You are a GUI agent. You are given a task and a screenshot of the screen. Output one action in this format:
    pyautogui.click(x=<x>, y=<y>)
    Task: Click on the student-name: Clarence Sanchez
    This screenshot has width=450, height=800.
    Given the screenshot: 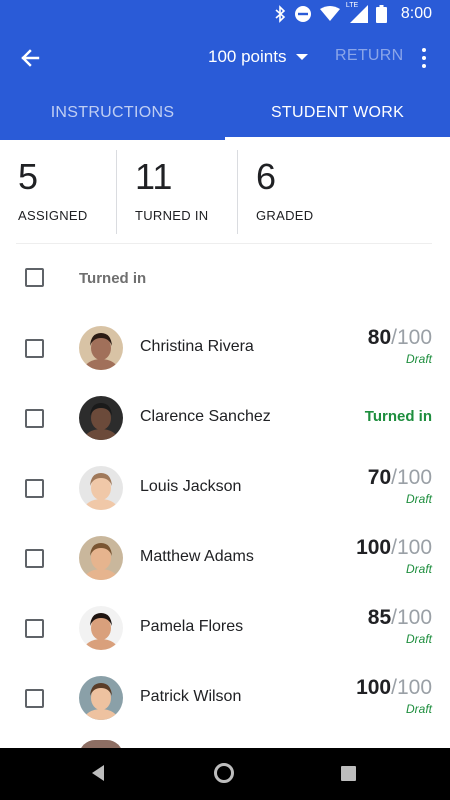 What is the action you would take?
    pyautogui.click(x=205, y=416)
    